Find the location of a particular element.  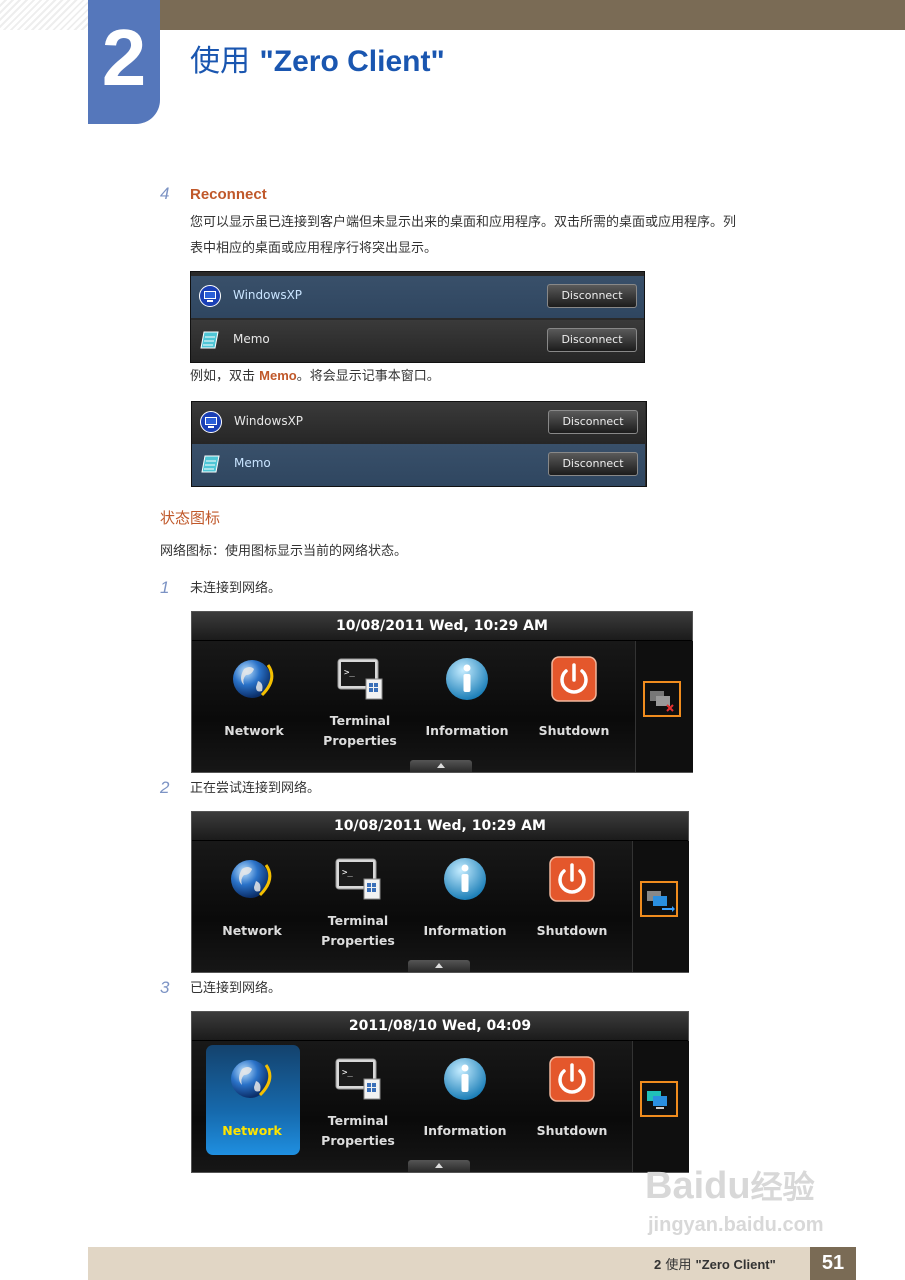

step-number: 3 is located at coordinates (165, 987).